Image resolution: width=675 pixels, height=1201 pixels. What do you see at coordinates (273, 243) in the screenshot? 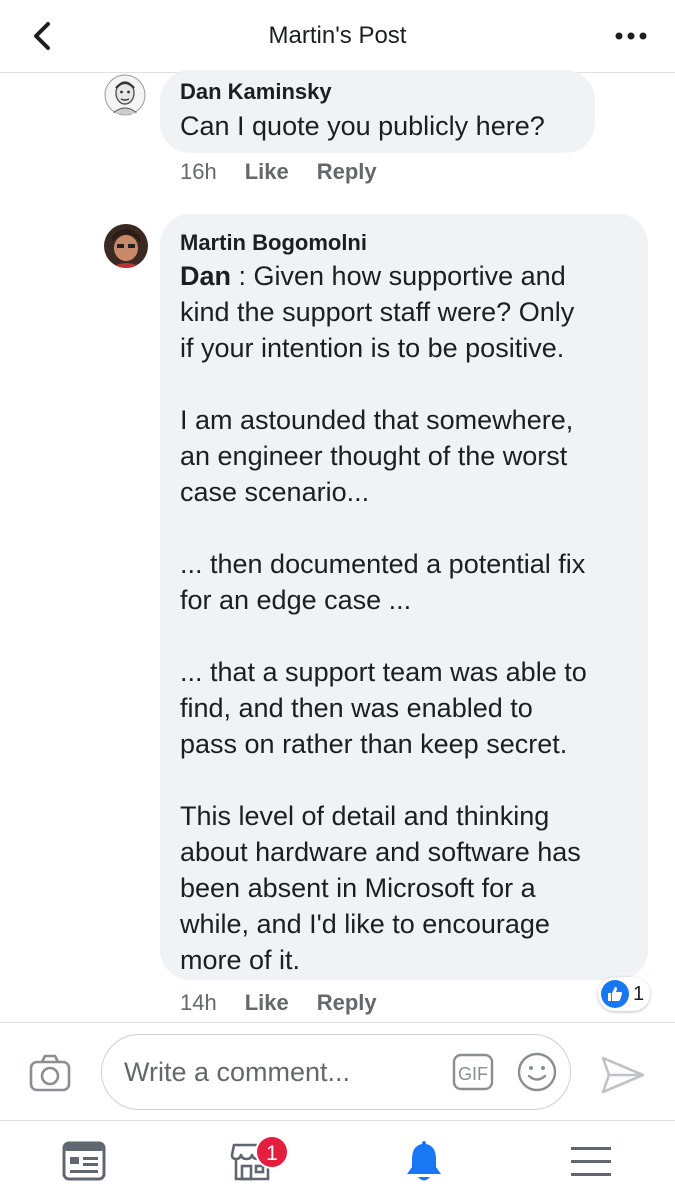
I see `comment-author: Martin Bogomolni` at bounding box center [273, 243].